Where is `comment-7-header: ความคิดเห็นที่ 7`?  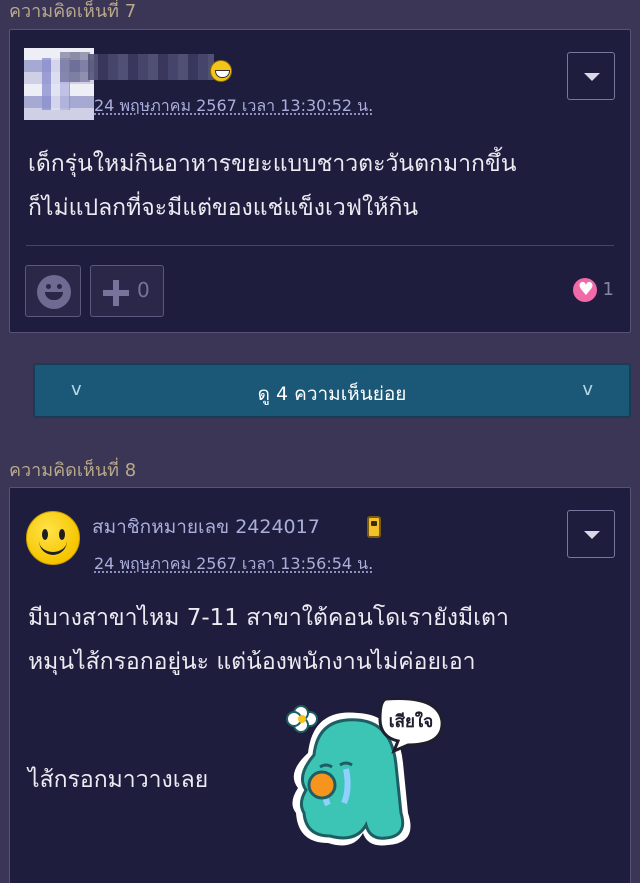 comment-7-header: ความคิดเห็นที่ 7 is located at coordinates (73, 11).